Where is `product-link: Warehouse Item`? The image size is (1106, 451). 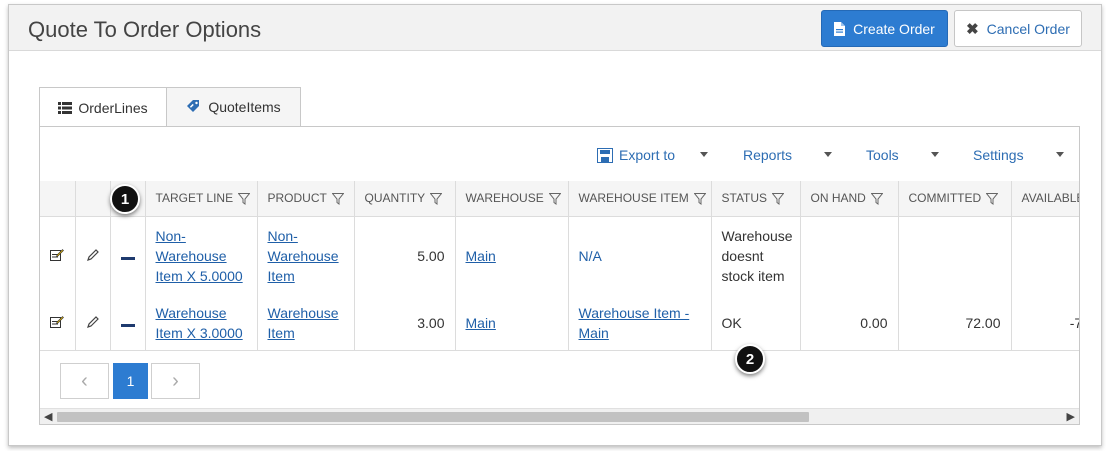
product-link: Warehouse Item is located at coordinates (303, 323).